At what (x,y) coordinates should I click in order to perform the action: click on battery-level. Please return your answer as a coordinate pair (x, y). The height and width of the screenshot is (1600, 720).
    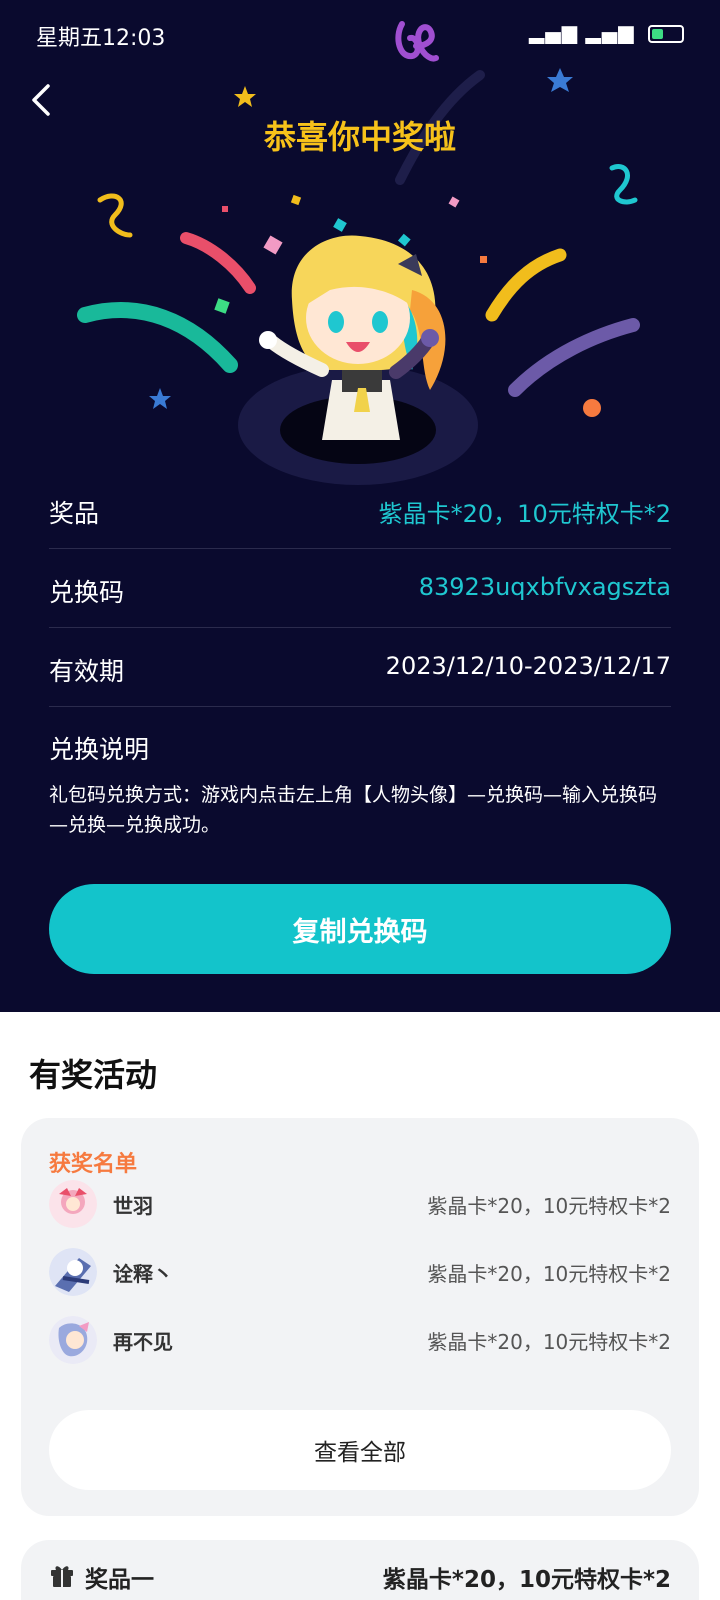
    Looking at the image, I should click on (657, 33).